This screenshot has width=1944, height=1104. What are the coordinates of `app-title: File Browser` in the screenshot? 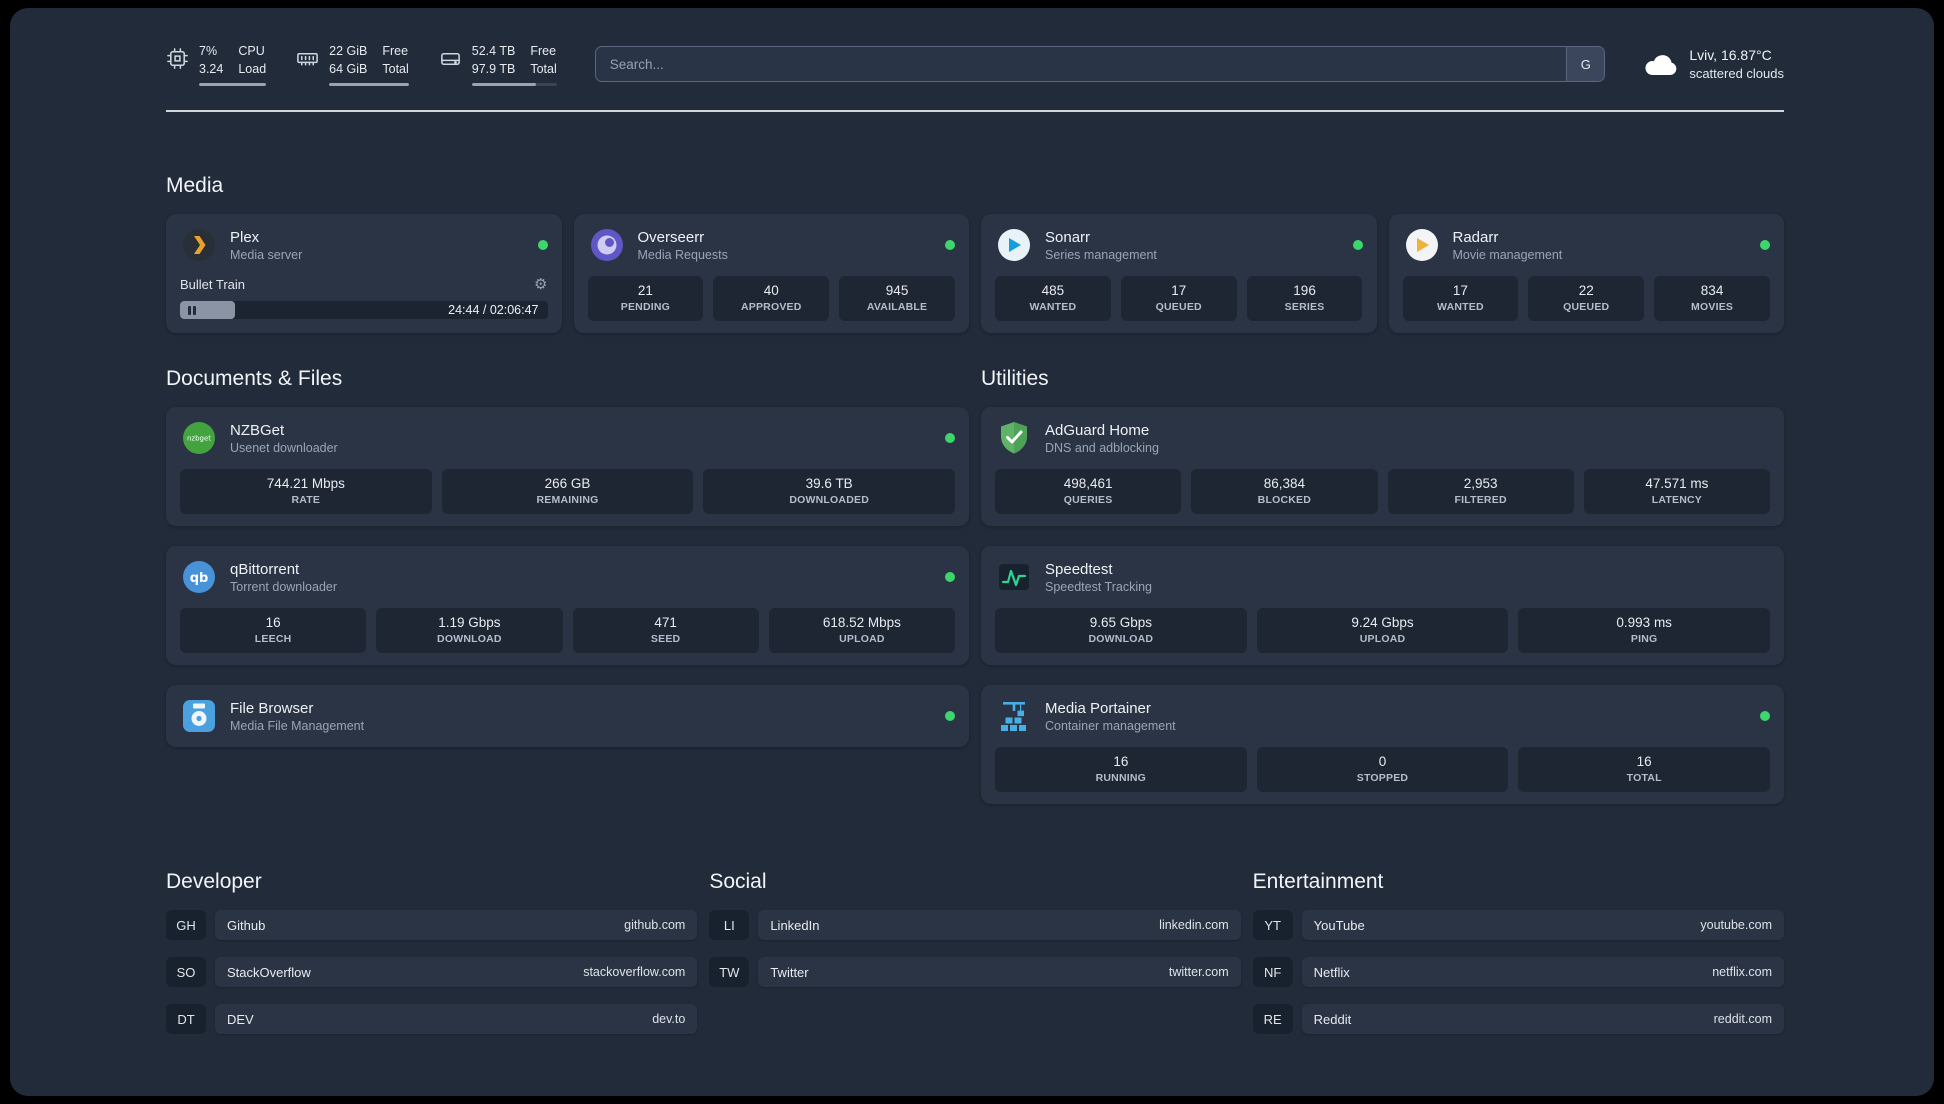 It's located at (272, 708).